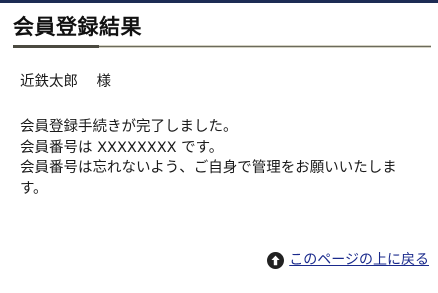 The width and height of the screenshot is (438, 293). Describe the element at coordinates (122, 147) in the screenshot. I see `message-line: 会員番号は XXXXXXXX です。` at that location.